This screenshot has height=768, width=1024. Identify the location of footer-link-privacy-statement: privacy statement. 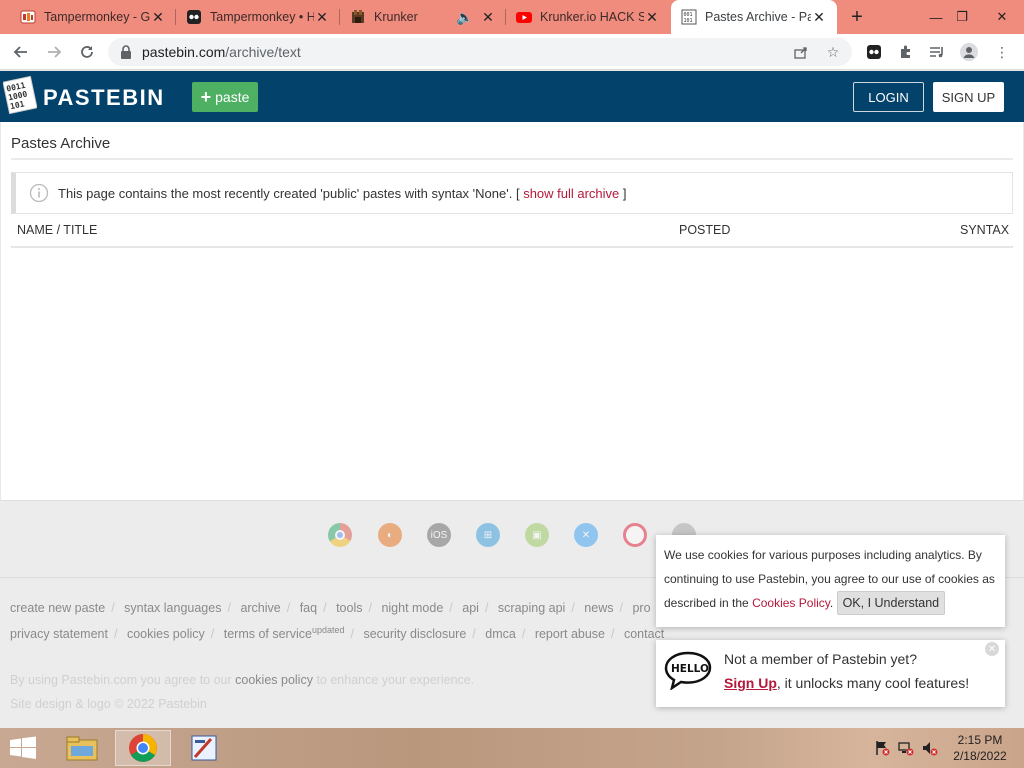
(59, 634).